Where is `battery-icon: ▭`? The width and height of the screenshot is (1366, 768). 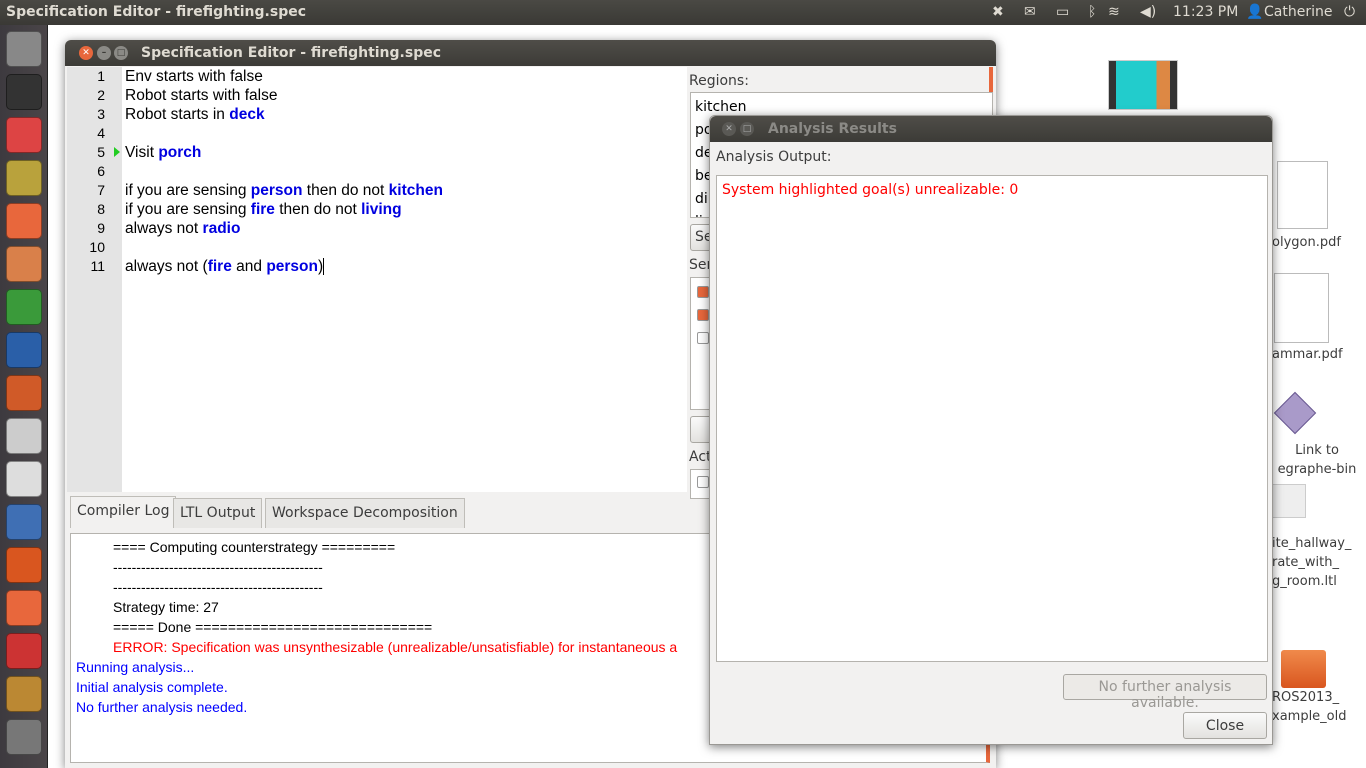
battery-icon: ▭ is located at coordinates (1062, 12).